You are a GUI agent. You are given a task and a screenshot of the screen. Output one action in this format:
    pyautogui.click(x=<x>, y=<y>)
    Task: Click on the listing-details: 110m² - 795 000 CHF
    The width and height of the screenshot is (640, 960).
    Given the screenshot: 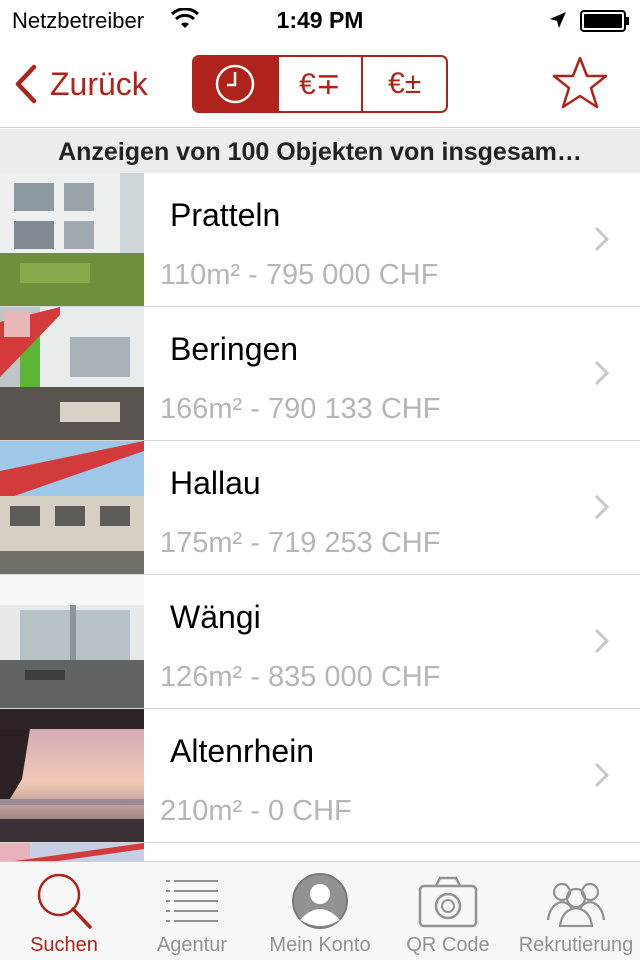 What is the action you would take?
    pyautogui.click(x=299, y=275)
    